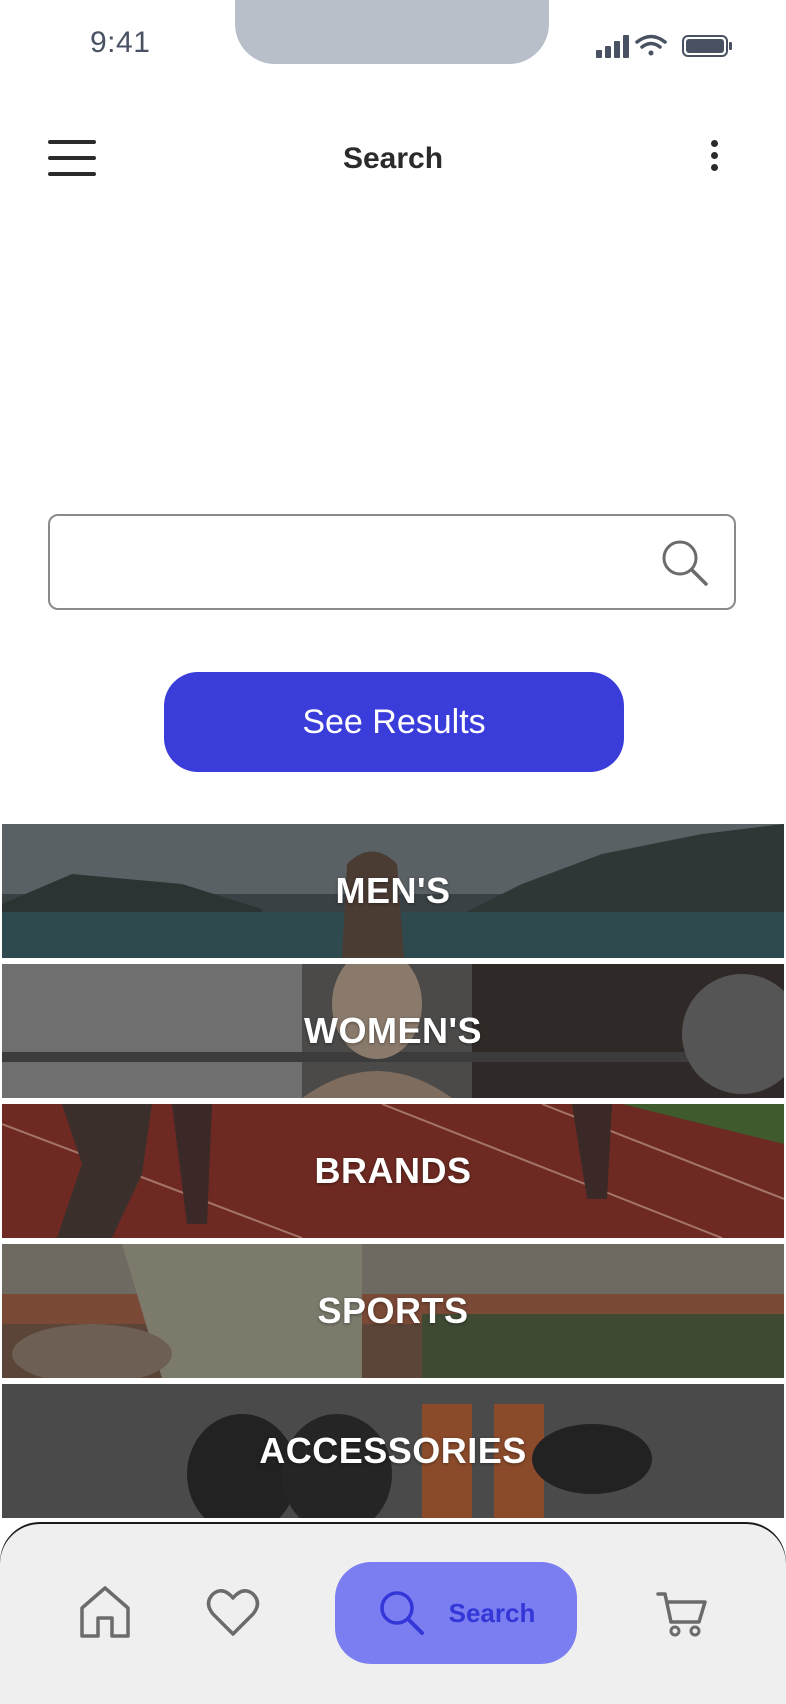 The width and height of the screenshot is (786, 1704). I want to click on status-icons, so click(664, 46).